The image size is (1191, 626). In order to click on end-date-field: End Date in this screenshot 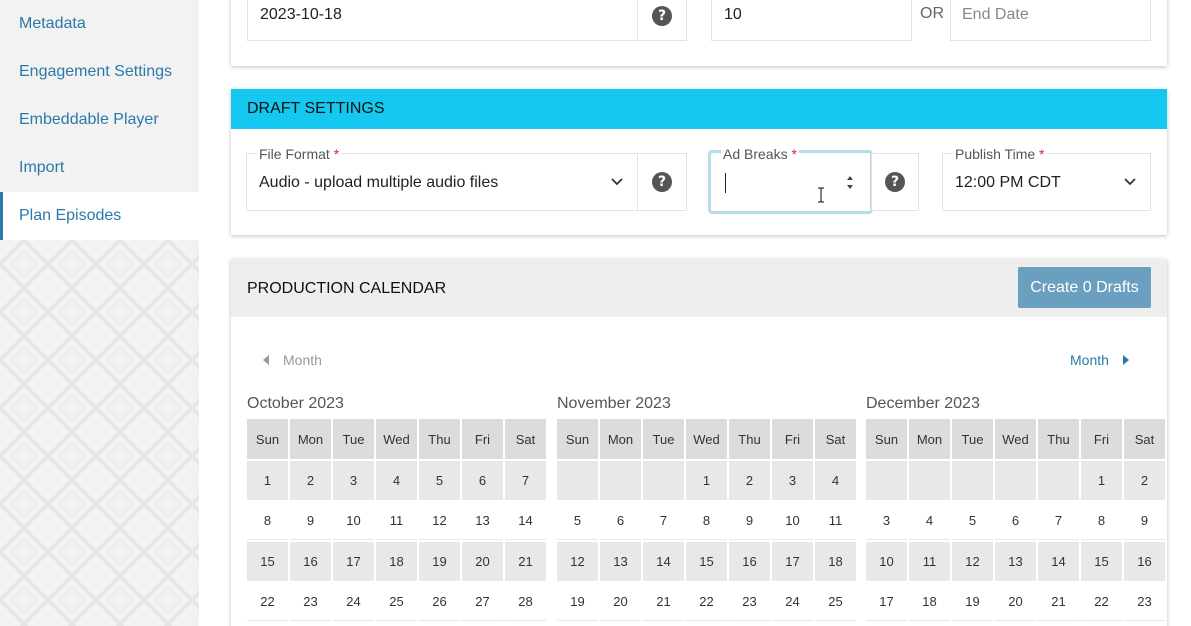, I will do `click(1050, 20)`.